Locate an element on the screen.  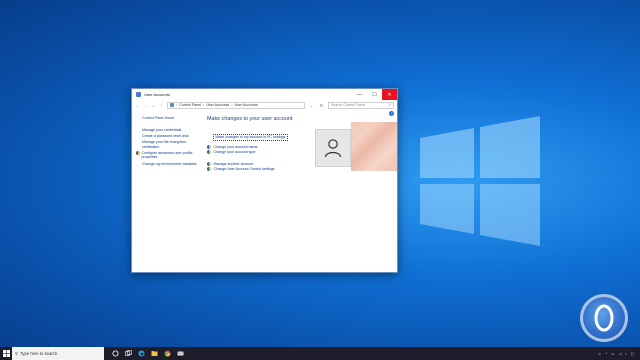
pixelated-profile-picture is located at coordinates (374, 146).